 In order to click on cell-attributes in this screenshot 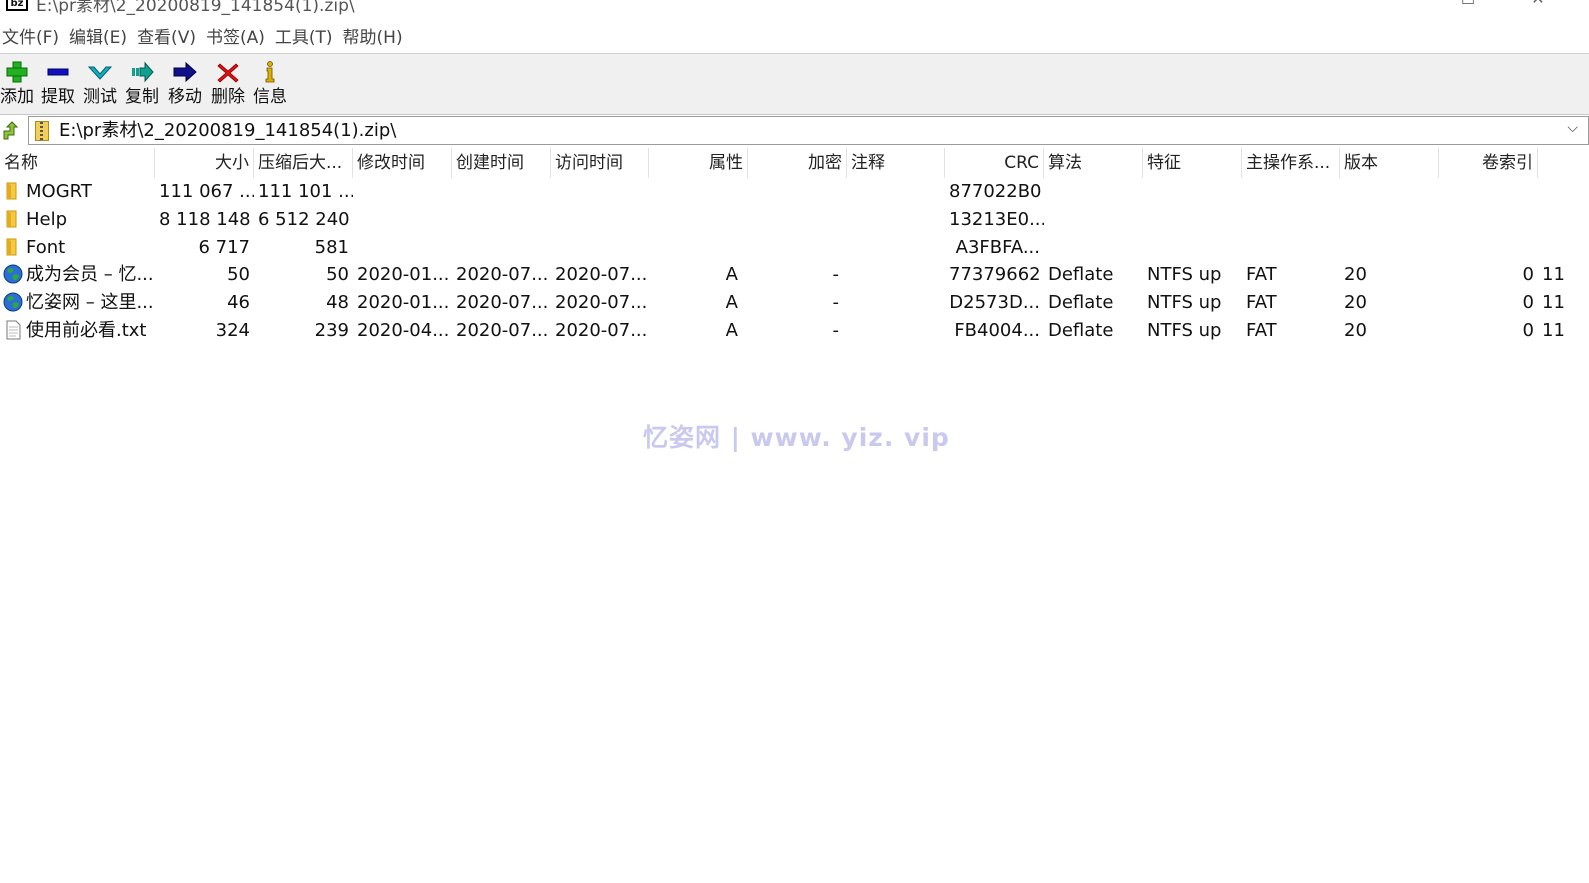, I will do `click(698, 220)`.